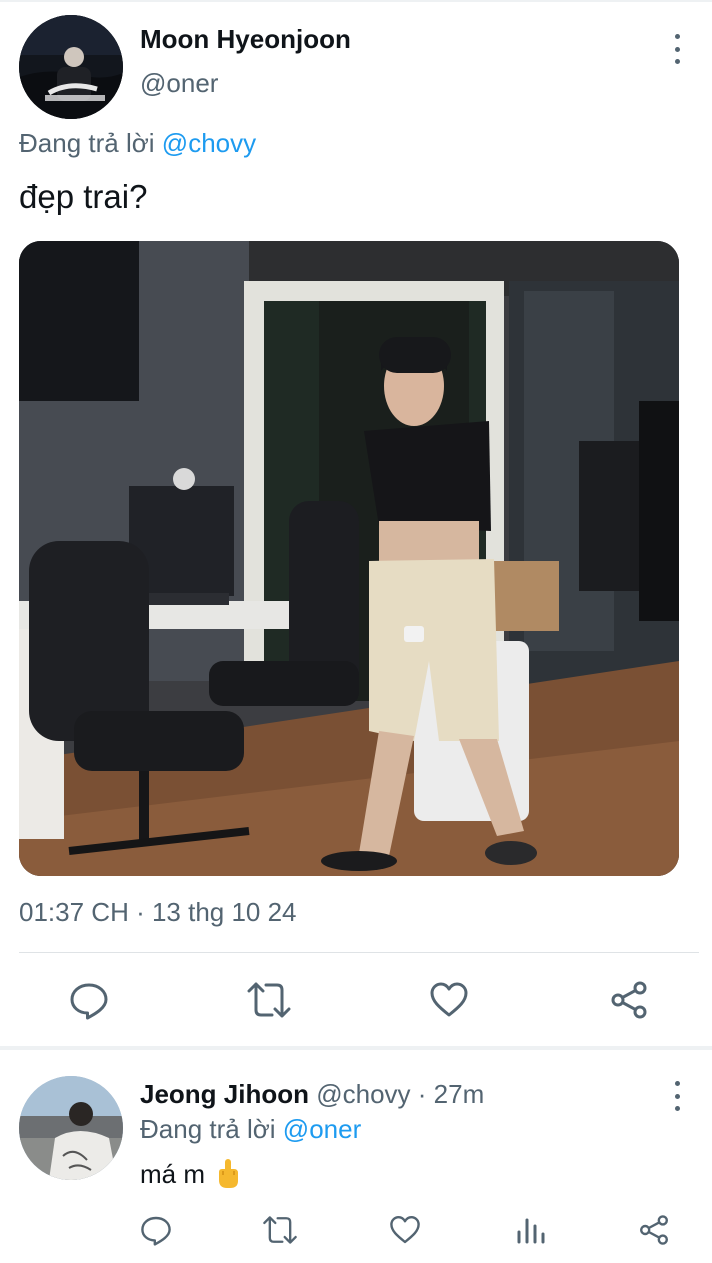  I want to click on share-icon, so click(629, 1000).